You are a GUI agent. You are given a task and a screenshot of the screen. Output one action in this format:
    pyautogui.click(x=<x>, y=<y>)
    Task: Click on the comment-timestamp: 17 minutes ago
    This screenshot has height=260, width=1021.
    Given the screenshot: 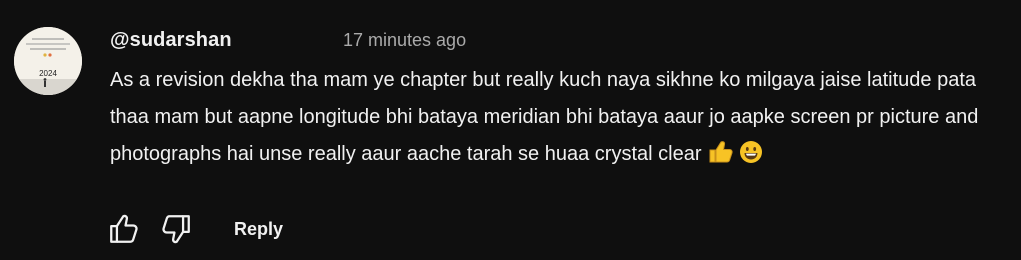 What is the action you would take?
    pyautogui.click(x=404, y=40)
    